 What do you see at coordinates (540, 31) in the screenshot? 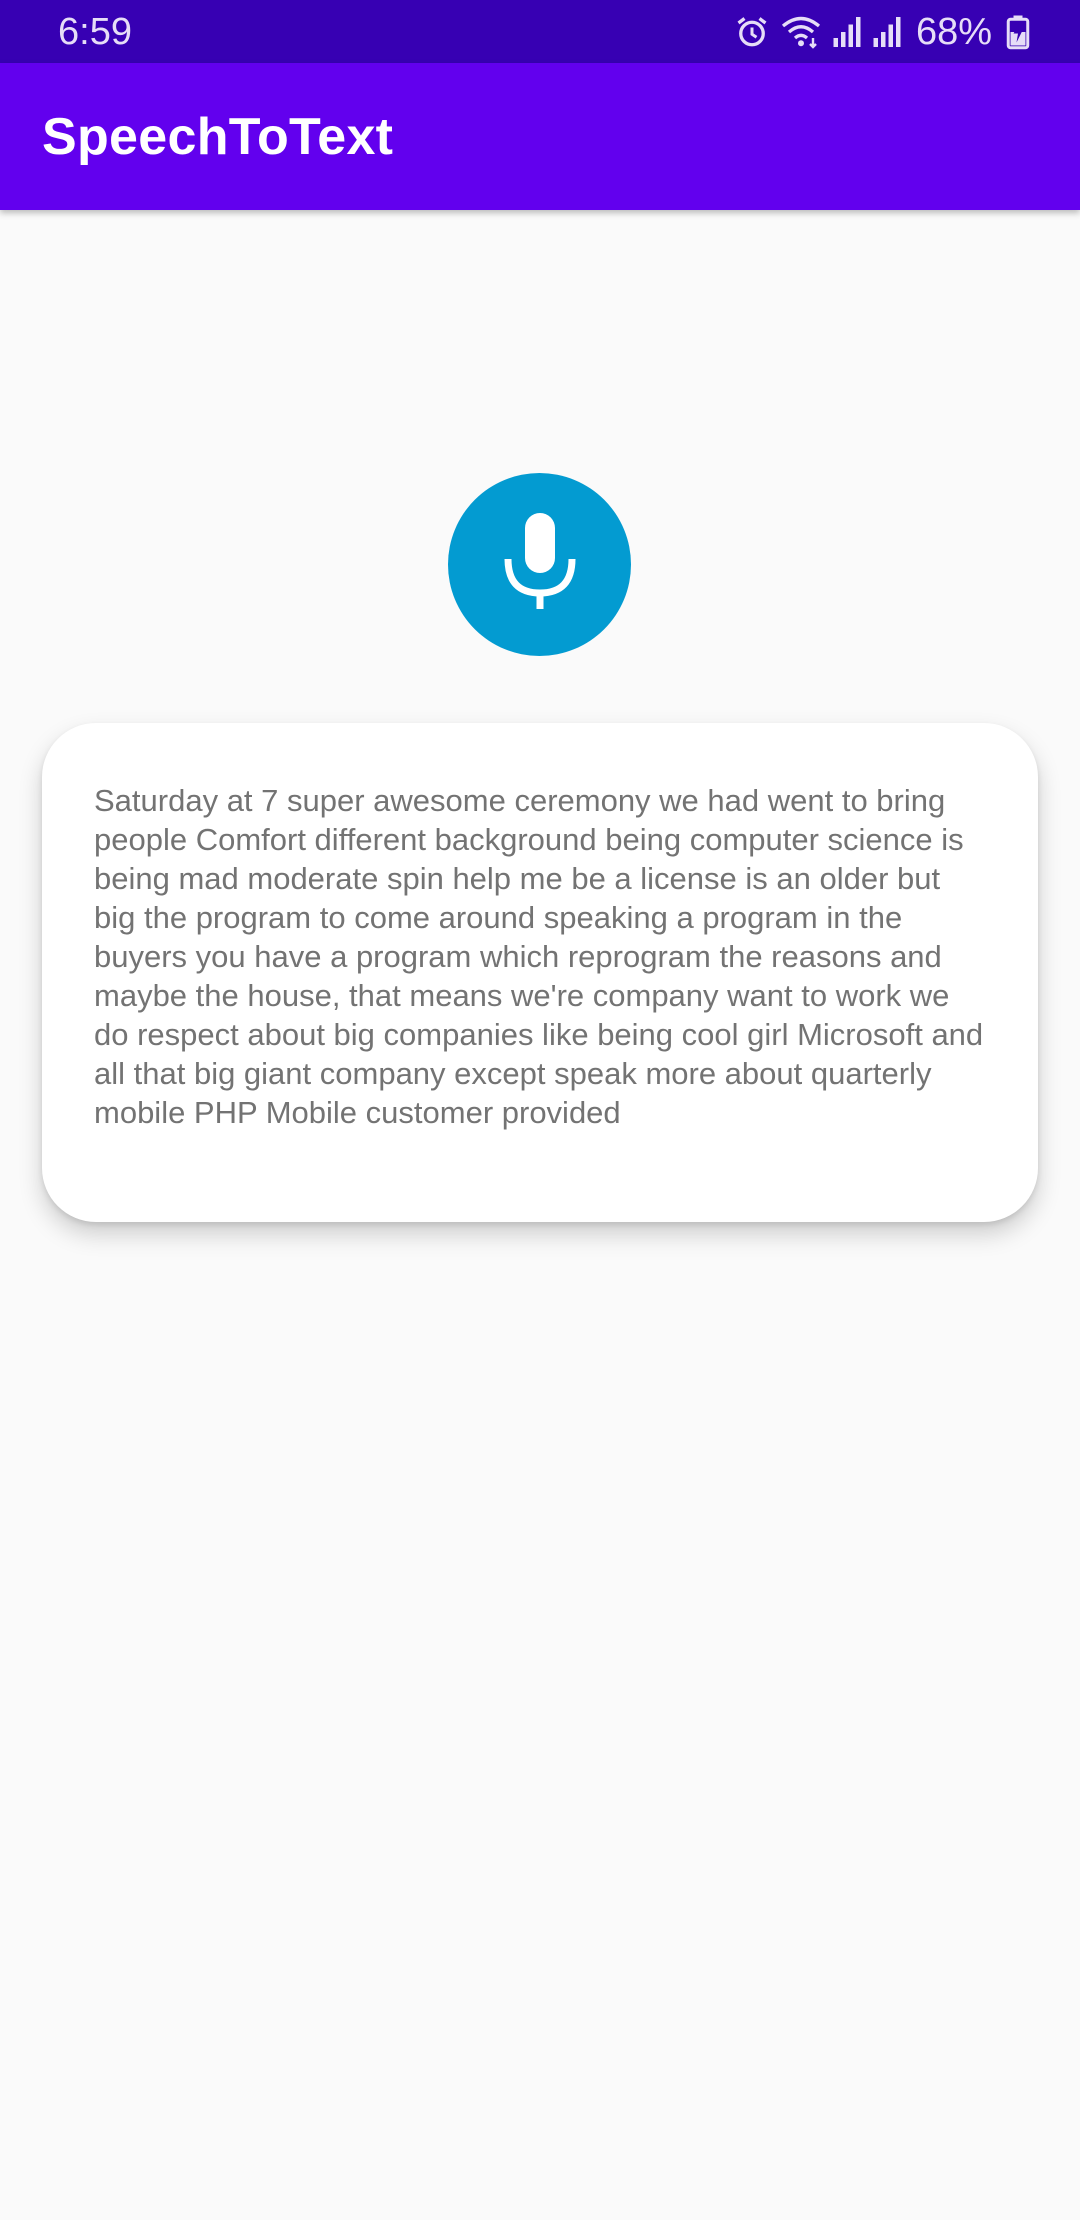
I see `status-bar: 6:59 68%` at bounding box center [540, 31].